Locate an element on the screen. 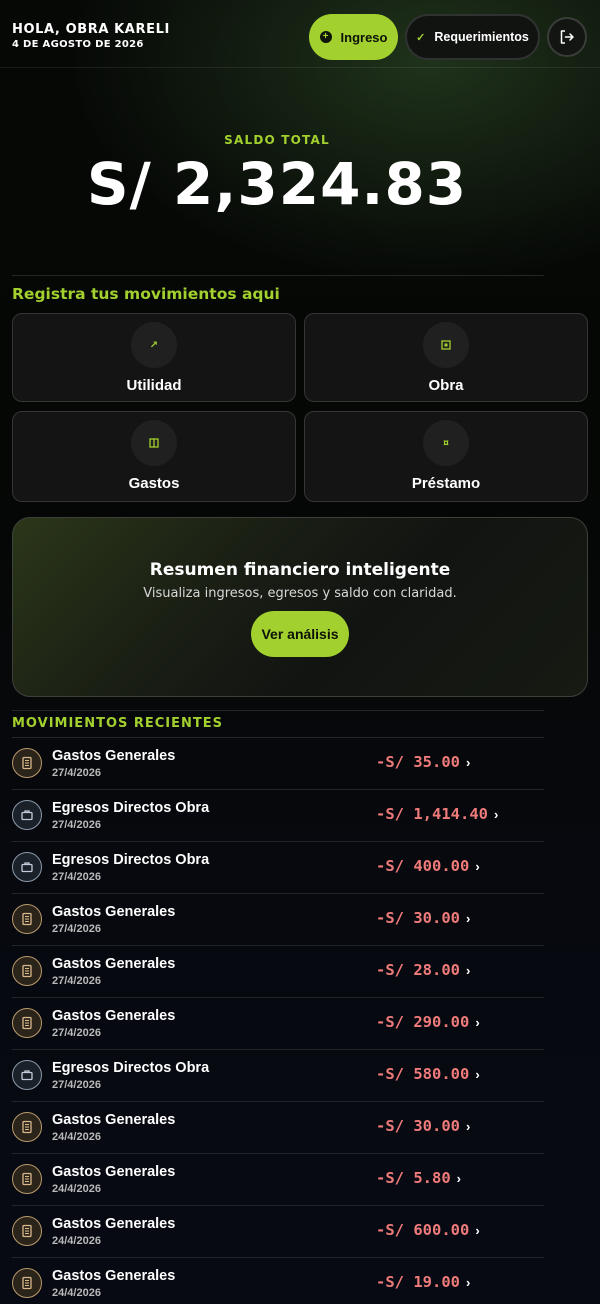 The height and width of the screenshot is (1304, 600). arrow-up-right-icon: ↗ is located at coordinates (154, 345).